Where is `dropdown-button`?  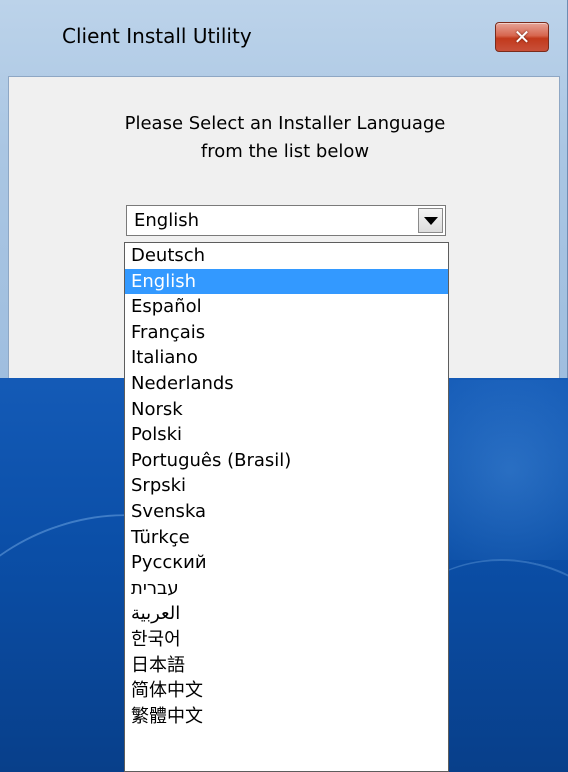
dropdown-button is located at coordinates (430, 220).